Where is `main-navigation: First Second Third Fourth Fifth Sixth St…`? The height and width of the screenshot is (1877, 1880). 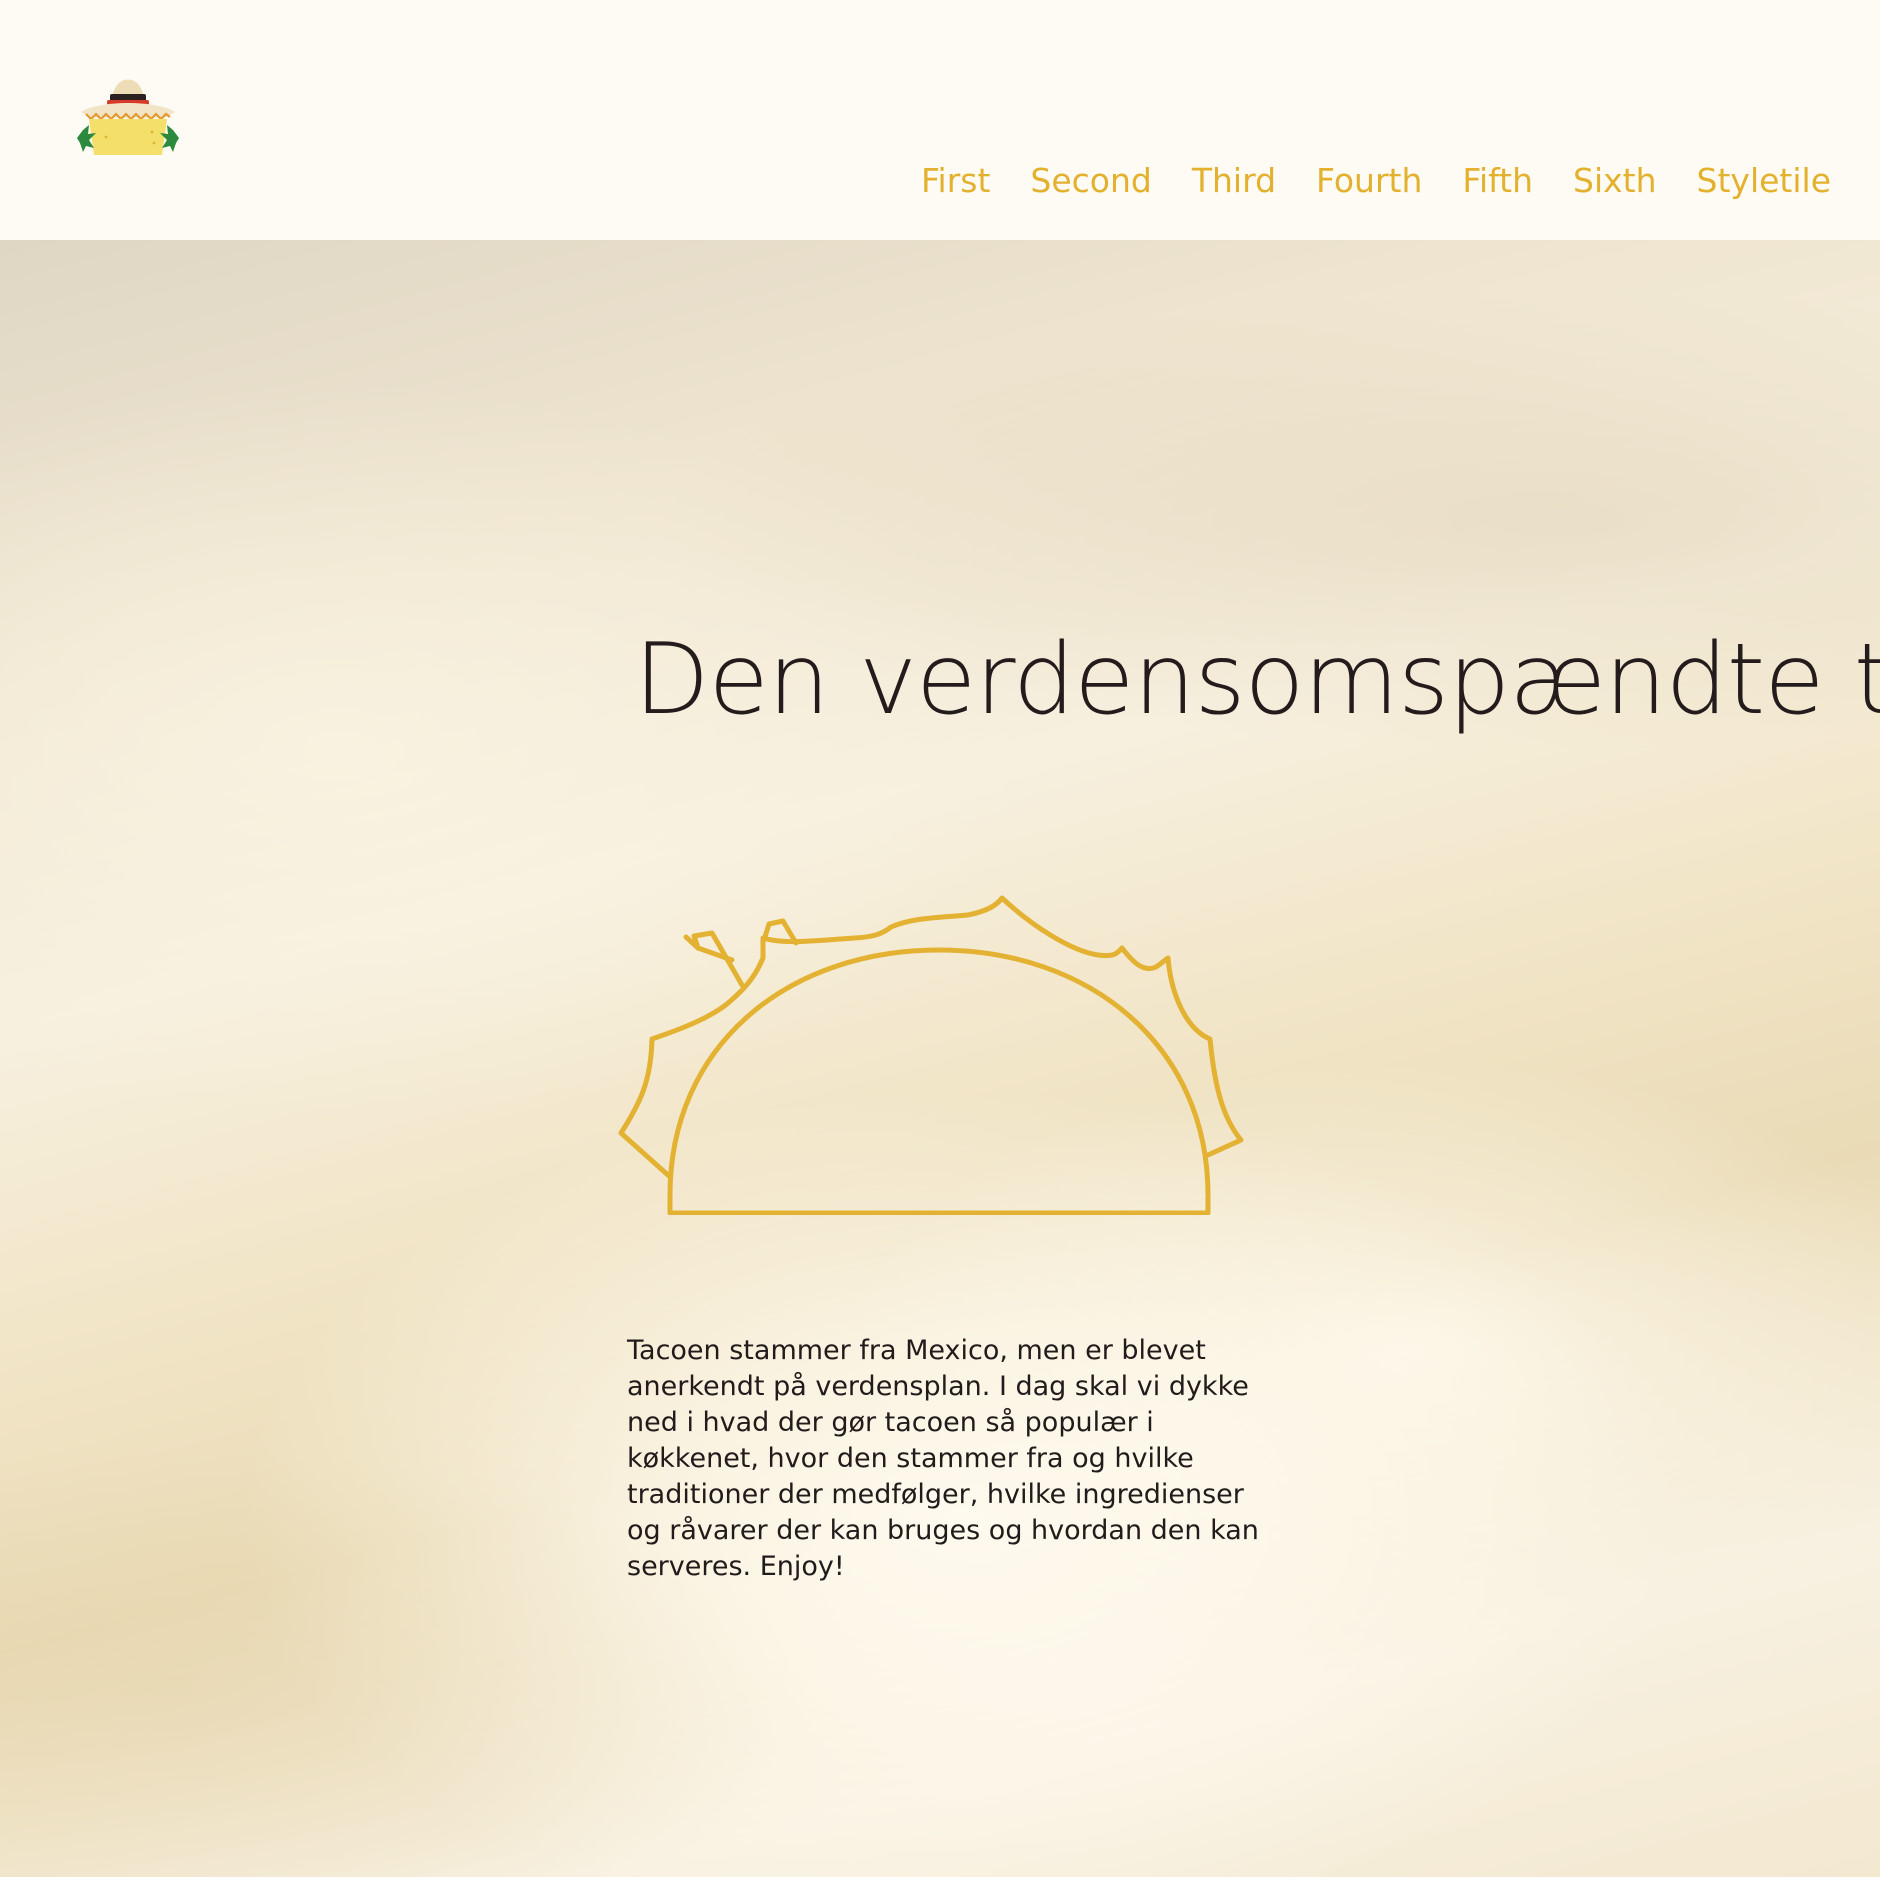
main-navigation: First Second Third Fourth Fifth Sixth St… is located at coordinates (1376, 181).